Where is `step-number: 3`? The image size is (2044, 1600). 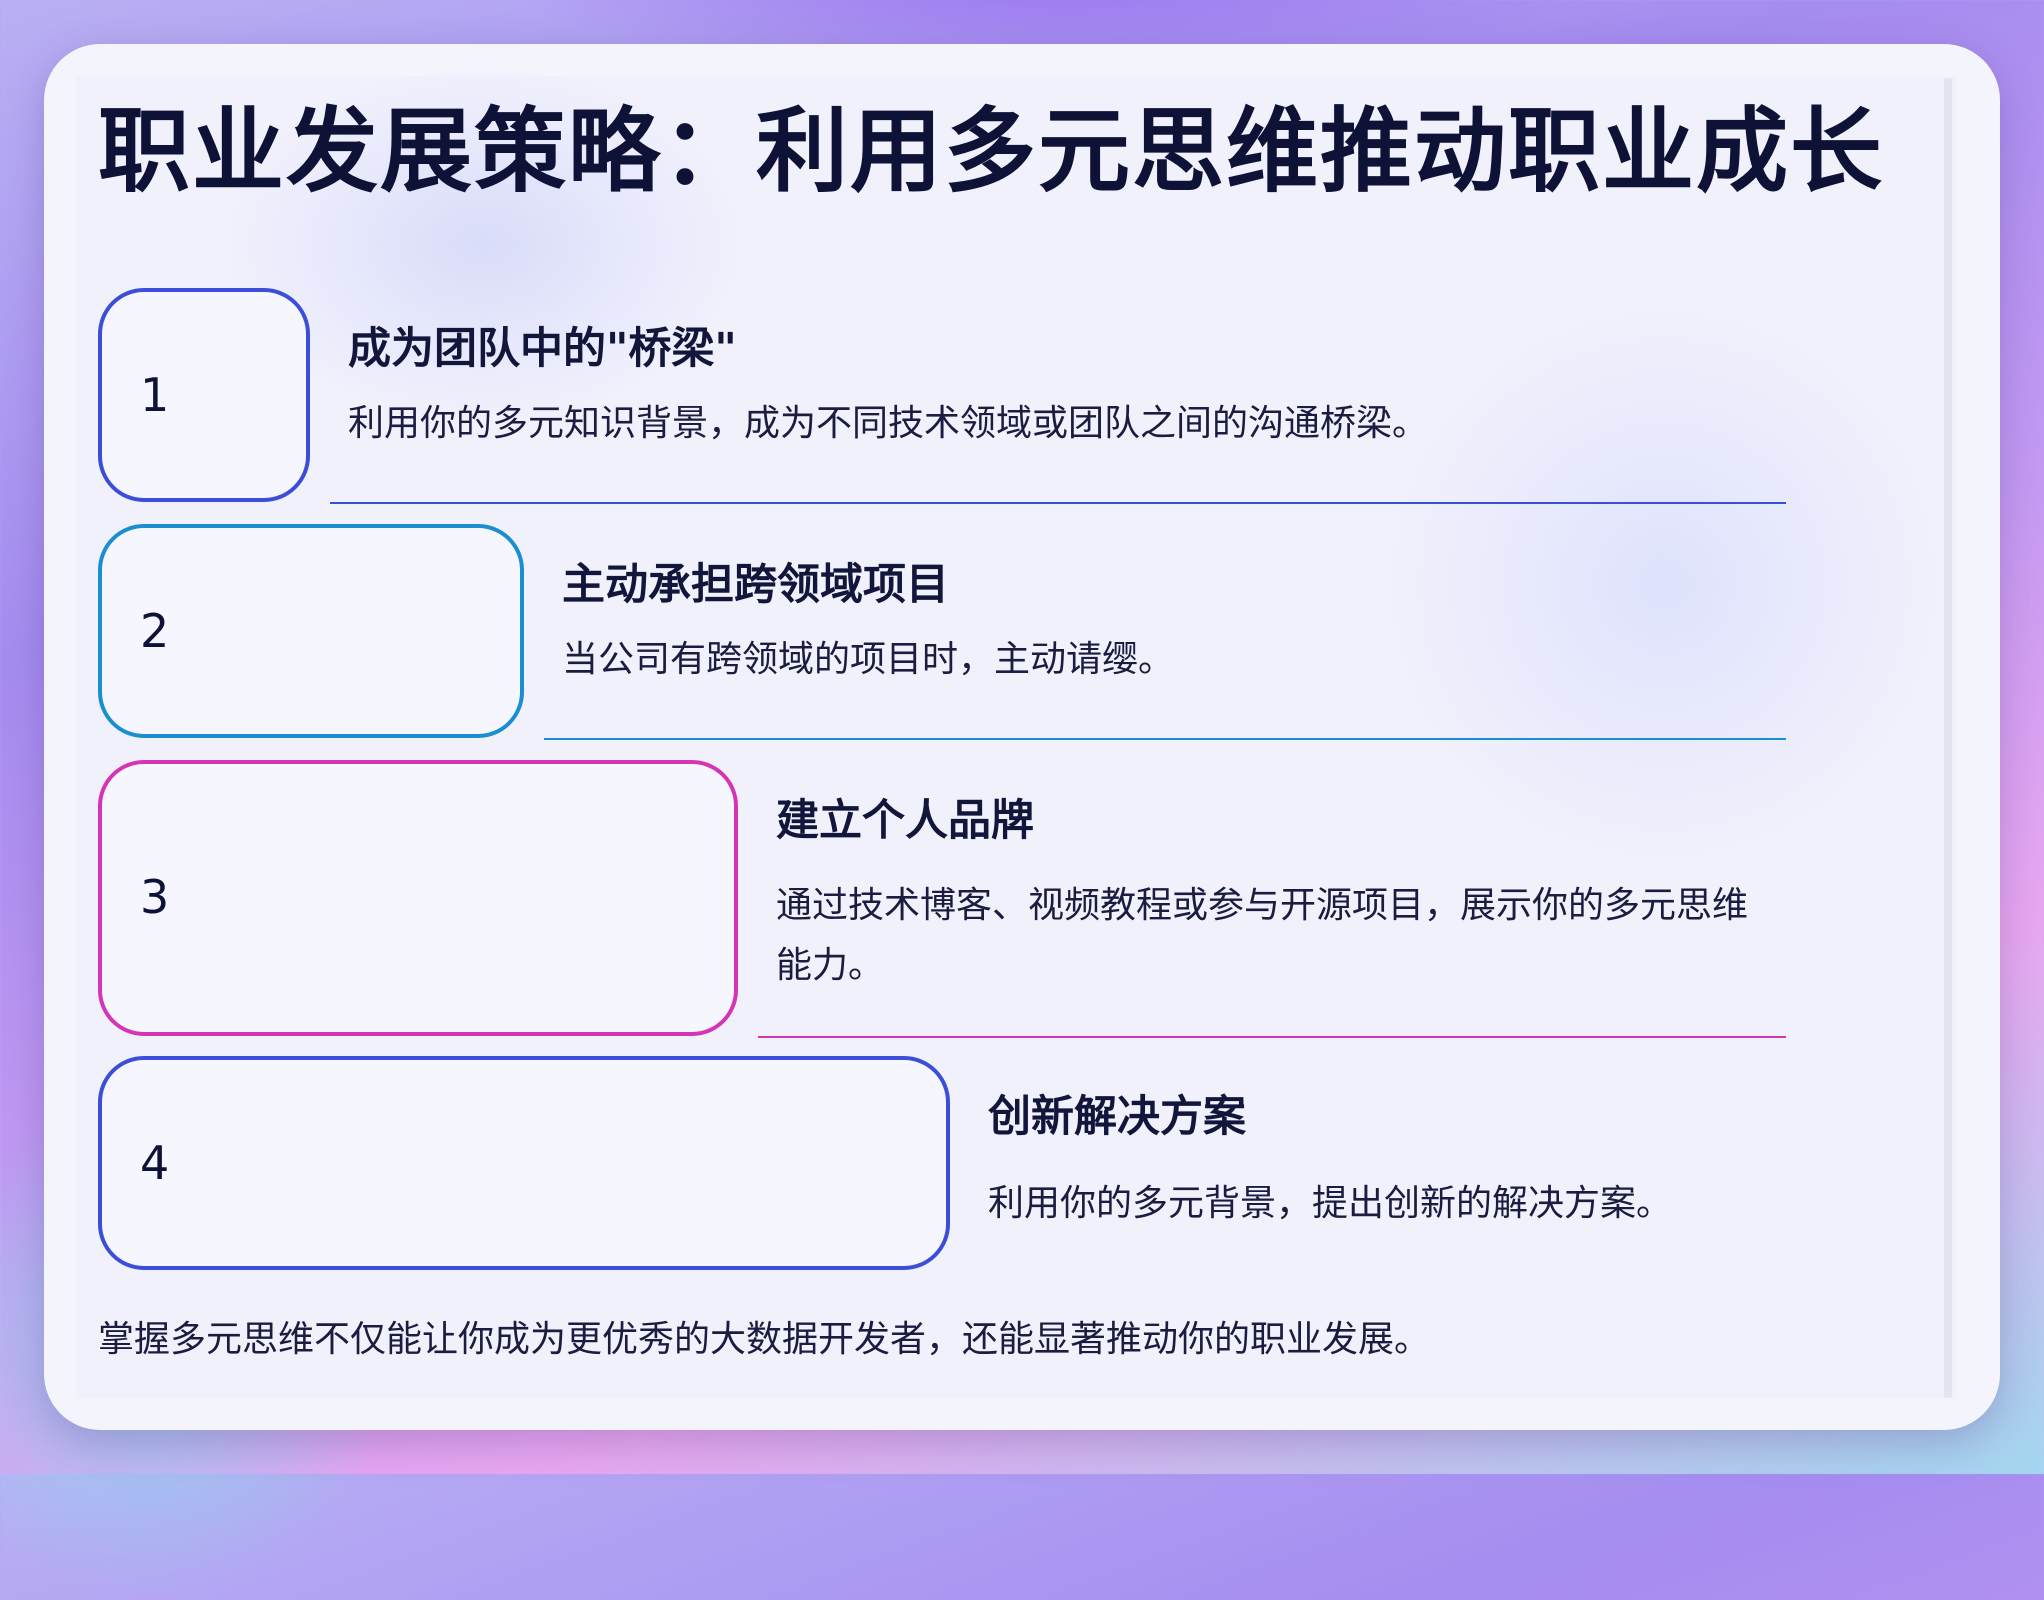 step-number: 3 is located at coordinates (155, 897).